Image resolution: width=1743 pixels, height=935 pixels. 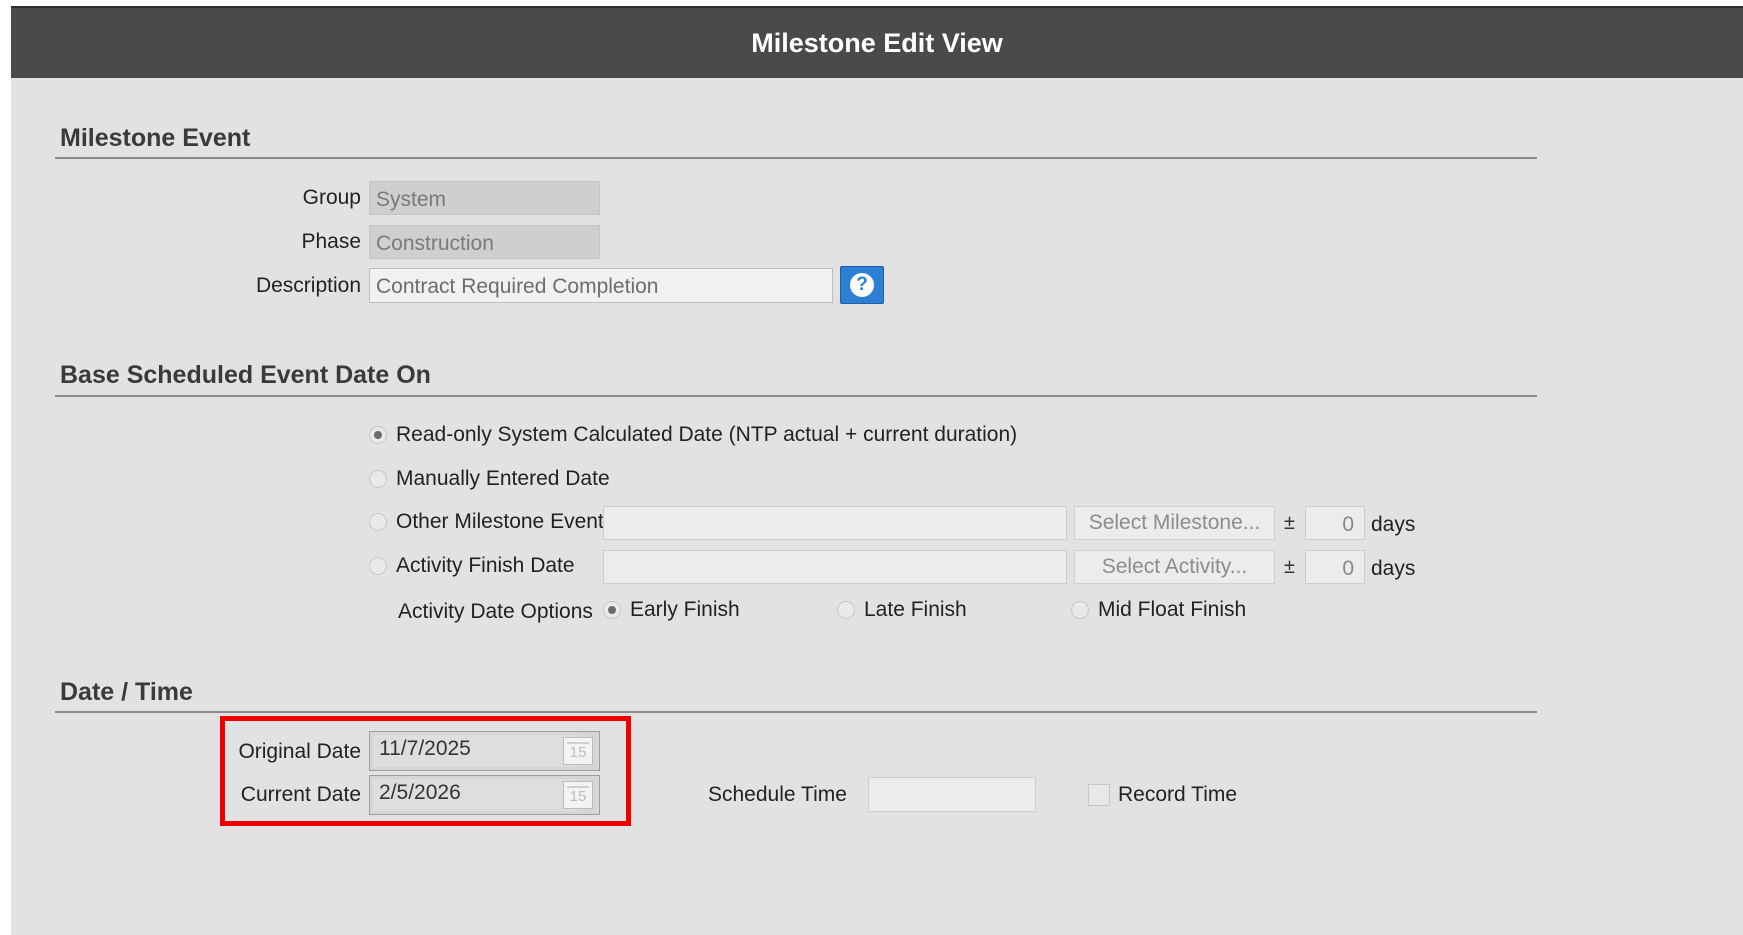 I want to click on window-title: Milestone Edit View, so click(x=877, y=42).